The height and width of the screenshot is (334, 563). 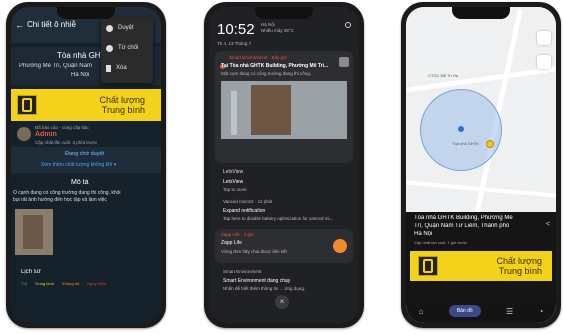 What do you see at coordinates (421, 311) in the screenshot?
I see `home-icon: ⌂` at bounding box center [421, 311].